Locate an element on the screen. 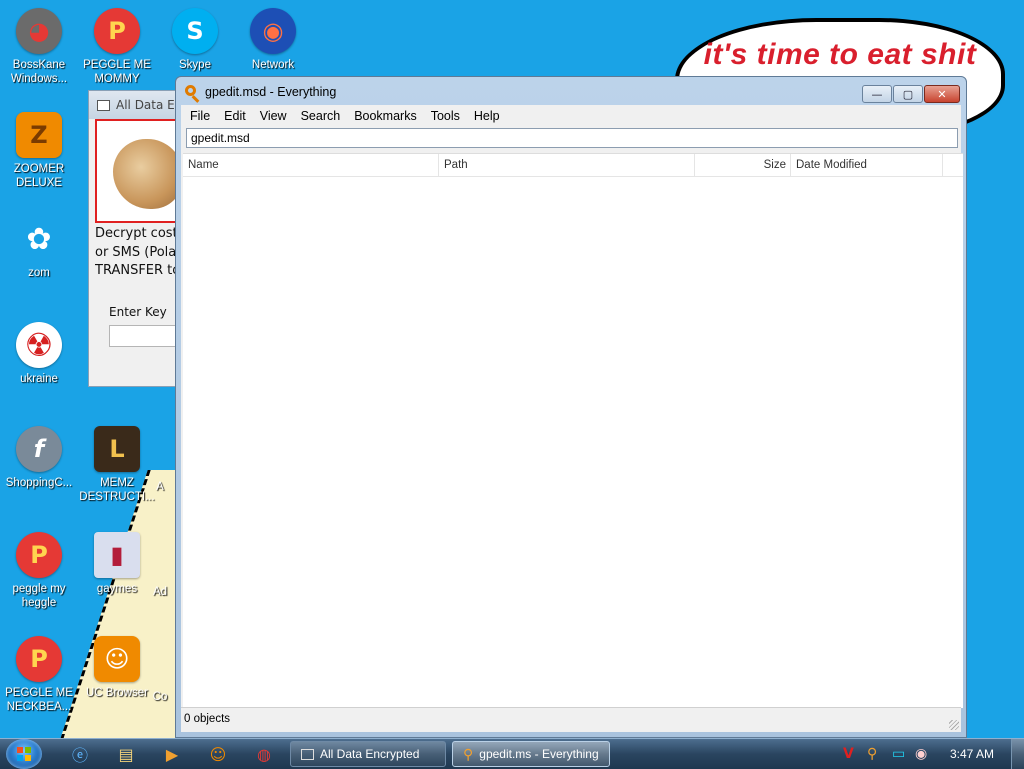 This screenshot has width=1024, height=769. desktop-icon-zoomer-deluxe: Z ZOOMER DELUXE is located at coordinates (39, 151).